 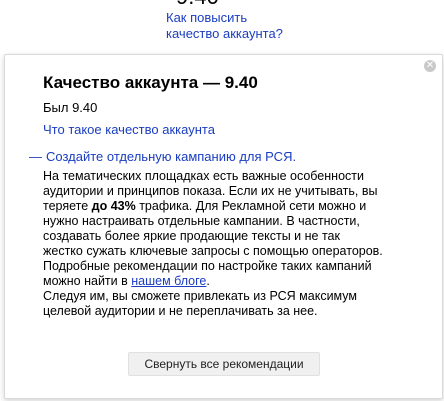 I want to click on blog-link: нашем блоге, so click(x=168, y=281).